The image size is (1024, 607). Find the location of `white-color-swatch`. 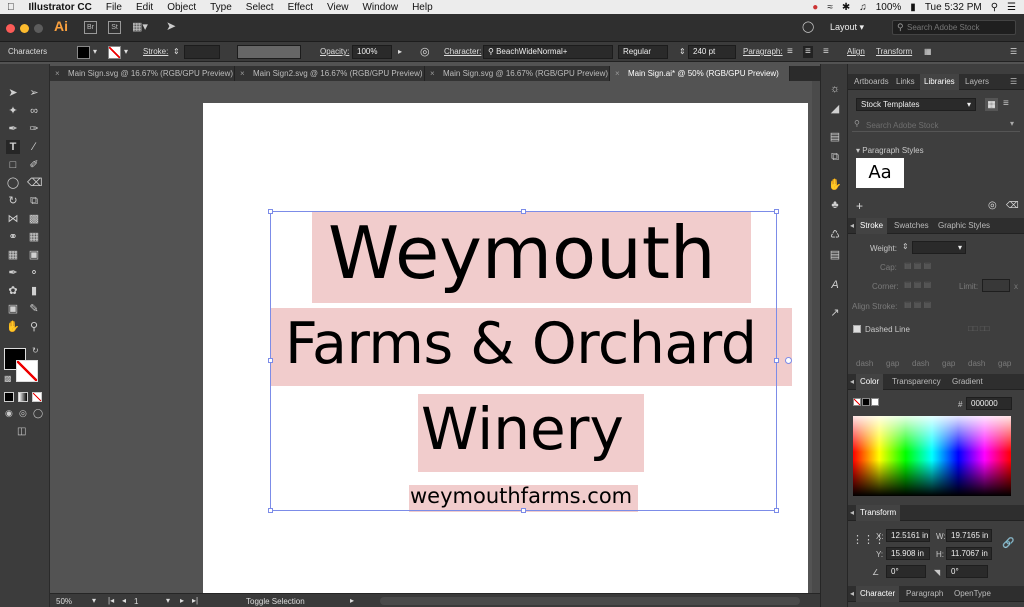

white-color-swatch is located at coordinates (875, 402).